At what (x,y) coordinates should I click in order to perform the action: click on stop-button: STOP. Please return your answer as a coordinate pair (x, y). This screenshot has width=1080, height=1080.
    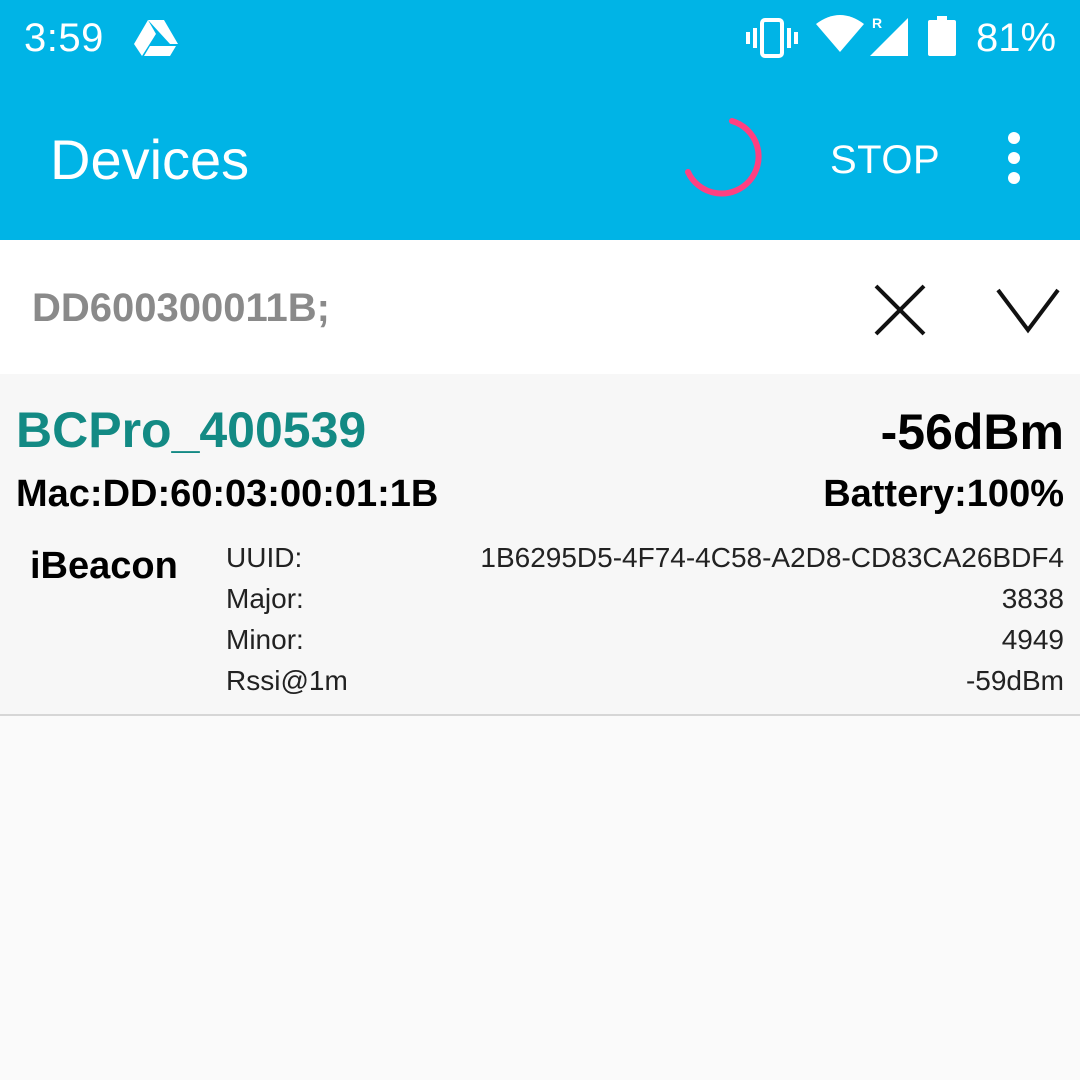
    Looking at the image, I should click on (885, 160).